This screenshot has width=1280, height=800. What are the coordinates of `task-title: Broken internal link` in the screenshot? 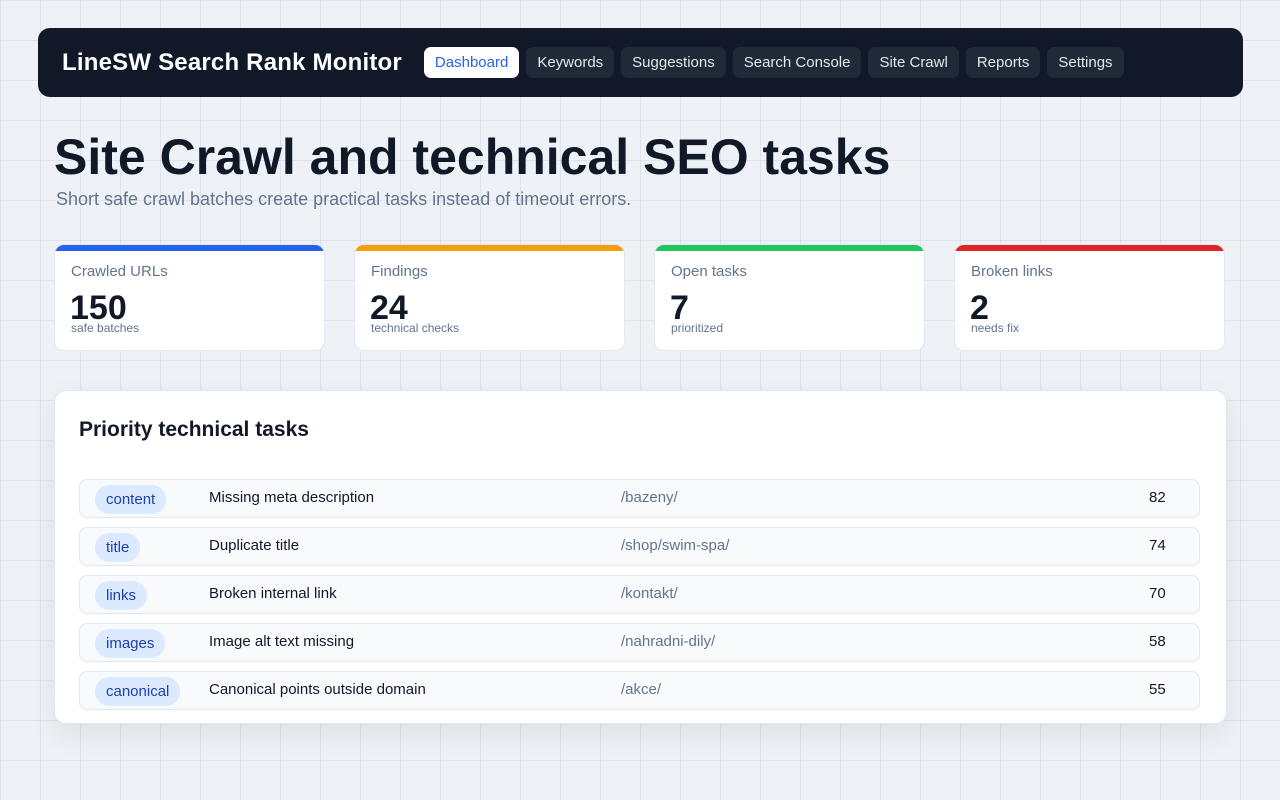 It's located at (273, 593).